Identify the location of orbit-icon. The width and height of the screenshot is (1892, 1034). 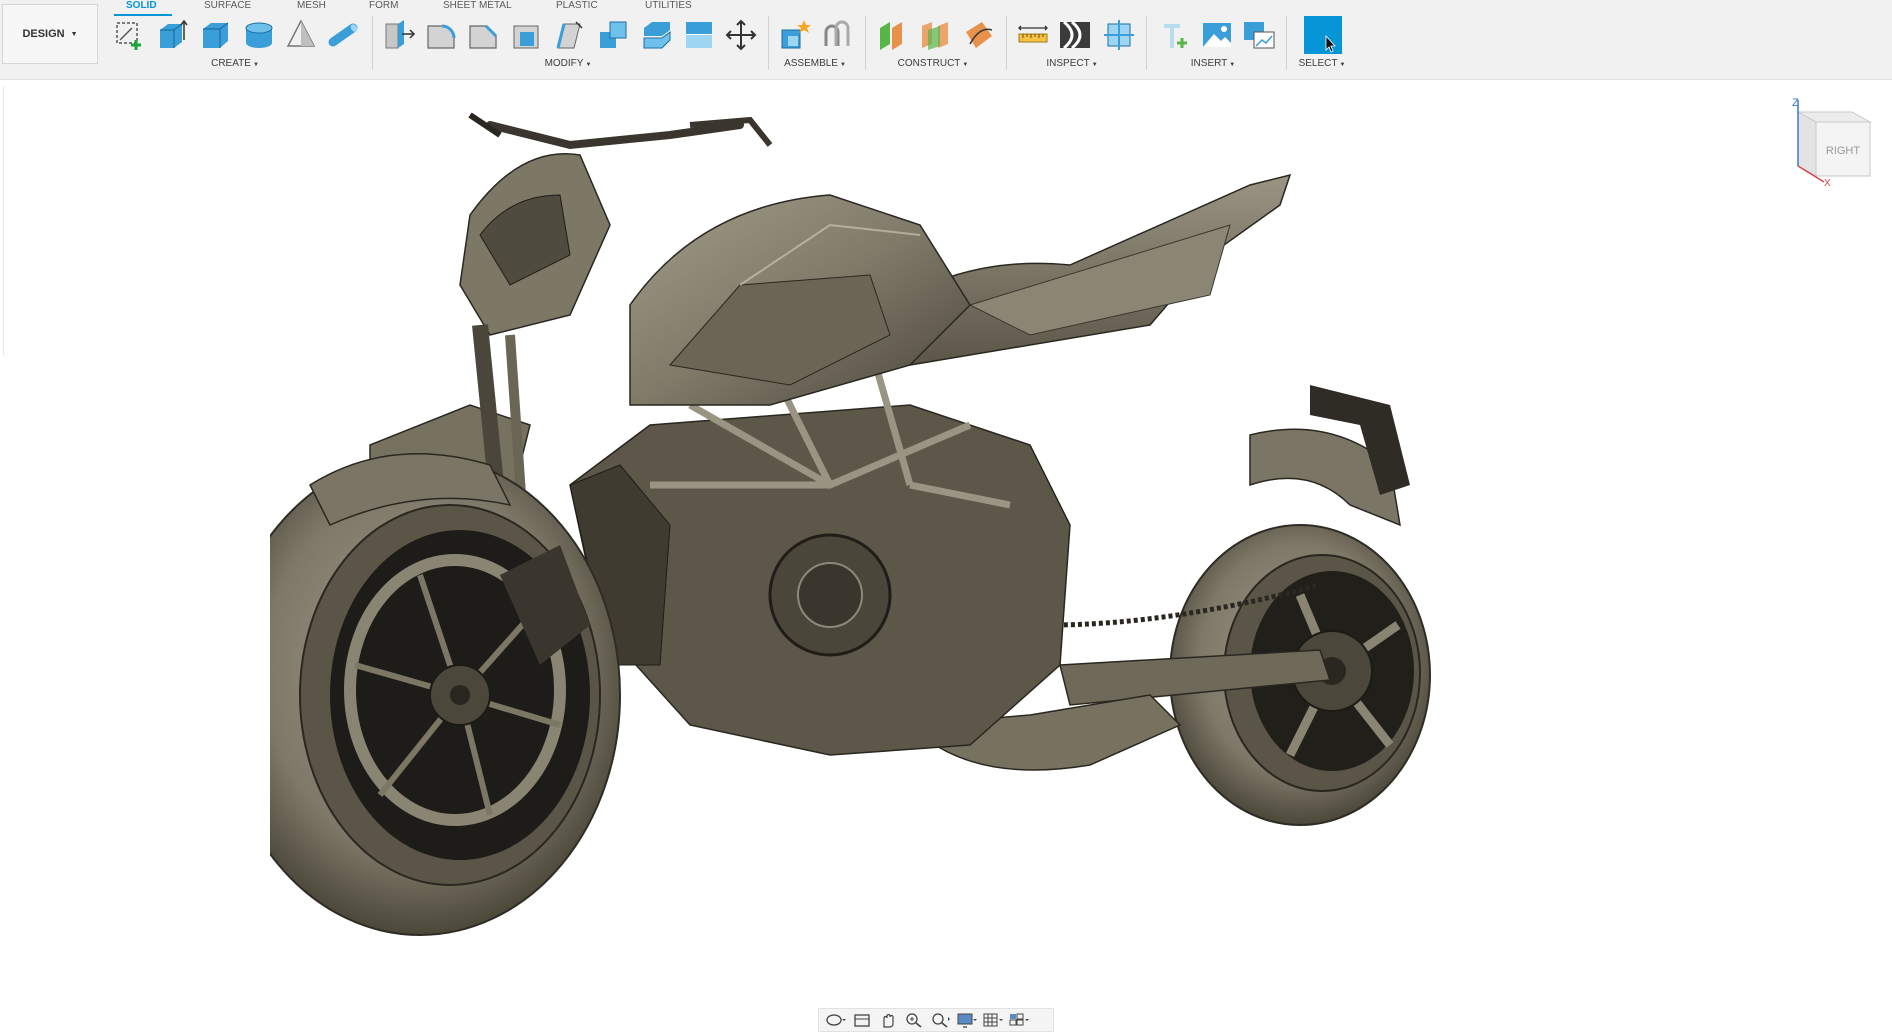
(836, 1020).